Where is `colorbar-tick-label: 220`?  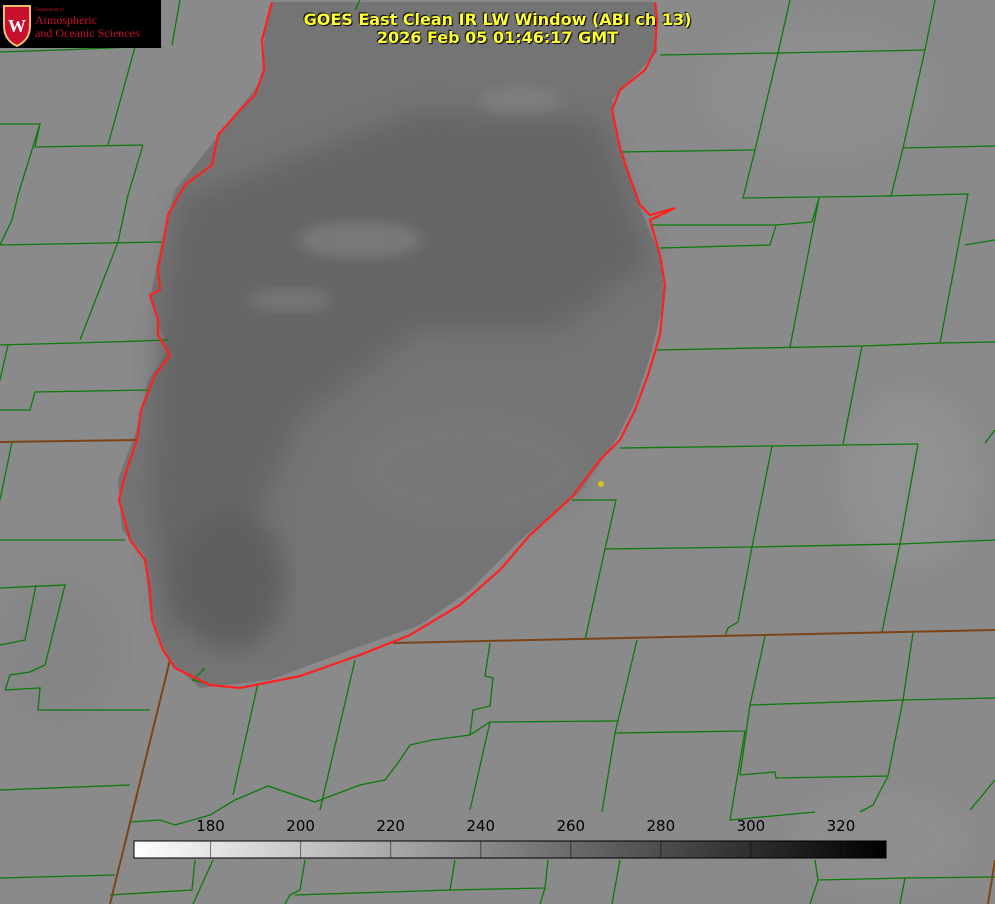 colorbar-tick-label: 220 is located at coordinates (390, 826).